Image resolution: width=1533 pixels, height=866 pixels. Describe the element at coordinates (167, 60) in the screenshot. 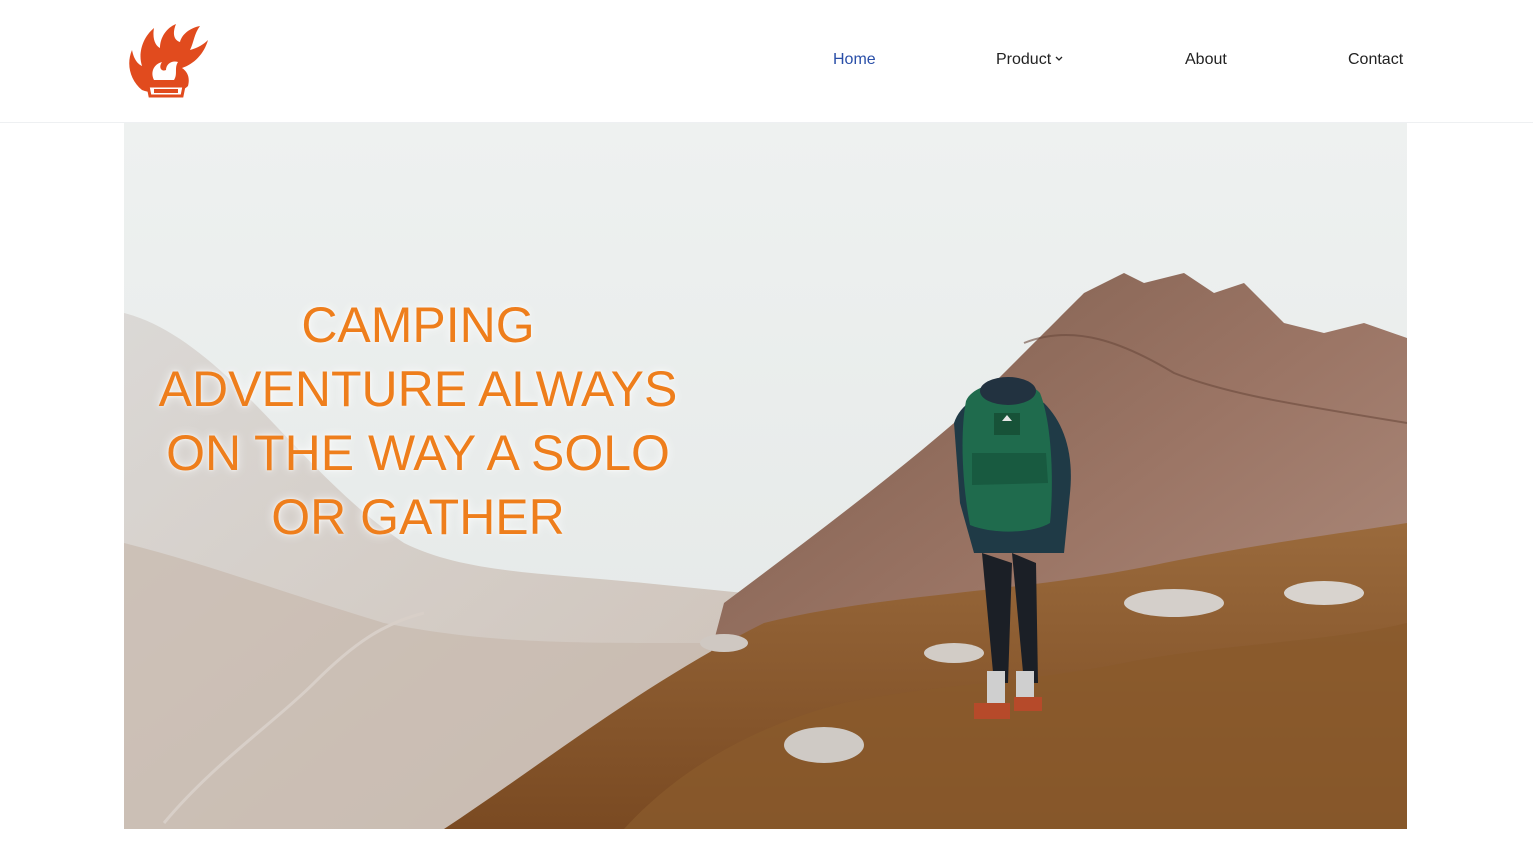

I see `flame-logo-icon` at that location.